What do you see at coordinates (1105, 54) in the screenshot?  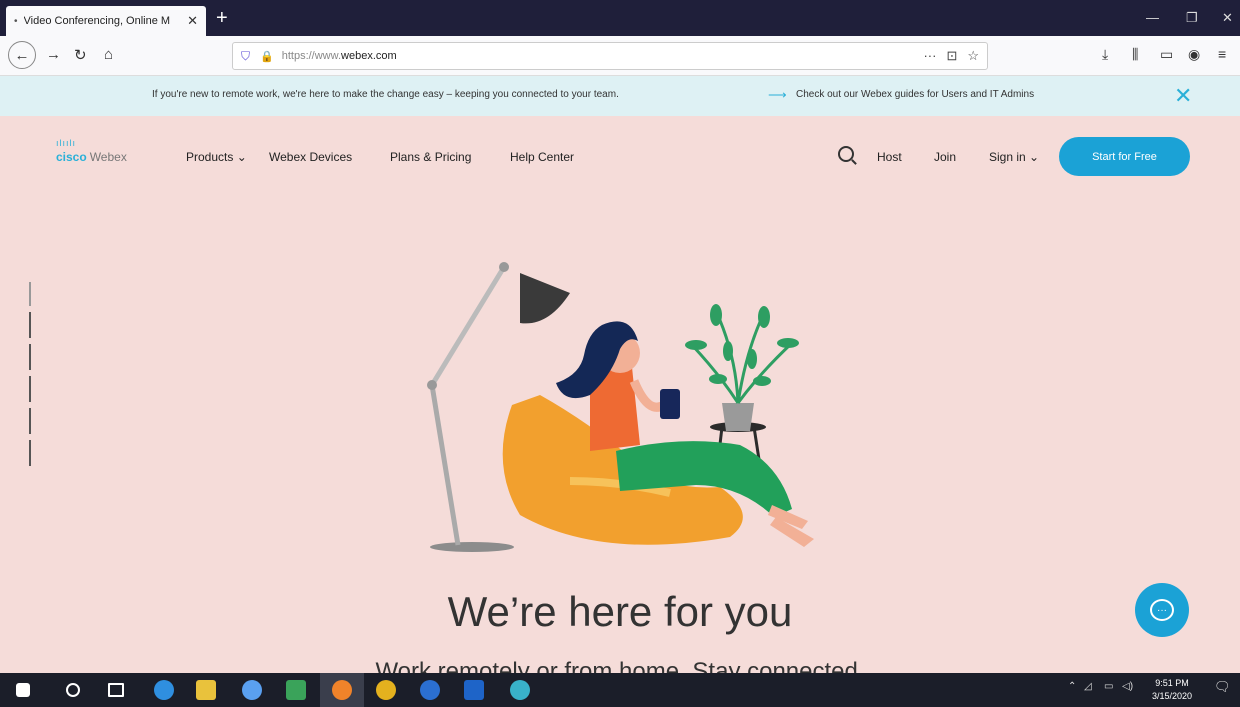 I see `downloads-icon: ⤓` at bounding box center [1105, 54].